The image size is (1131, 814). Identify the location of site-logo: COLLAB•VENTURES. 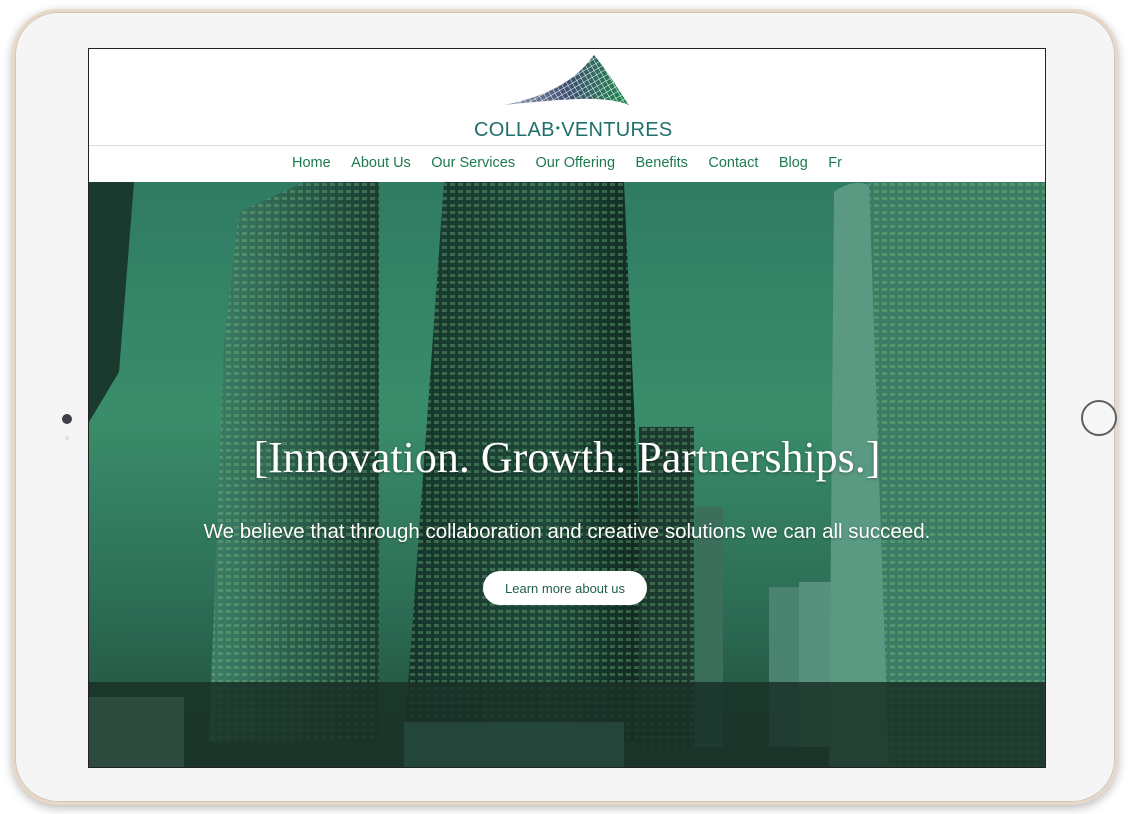
(573, 97).